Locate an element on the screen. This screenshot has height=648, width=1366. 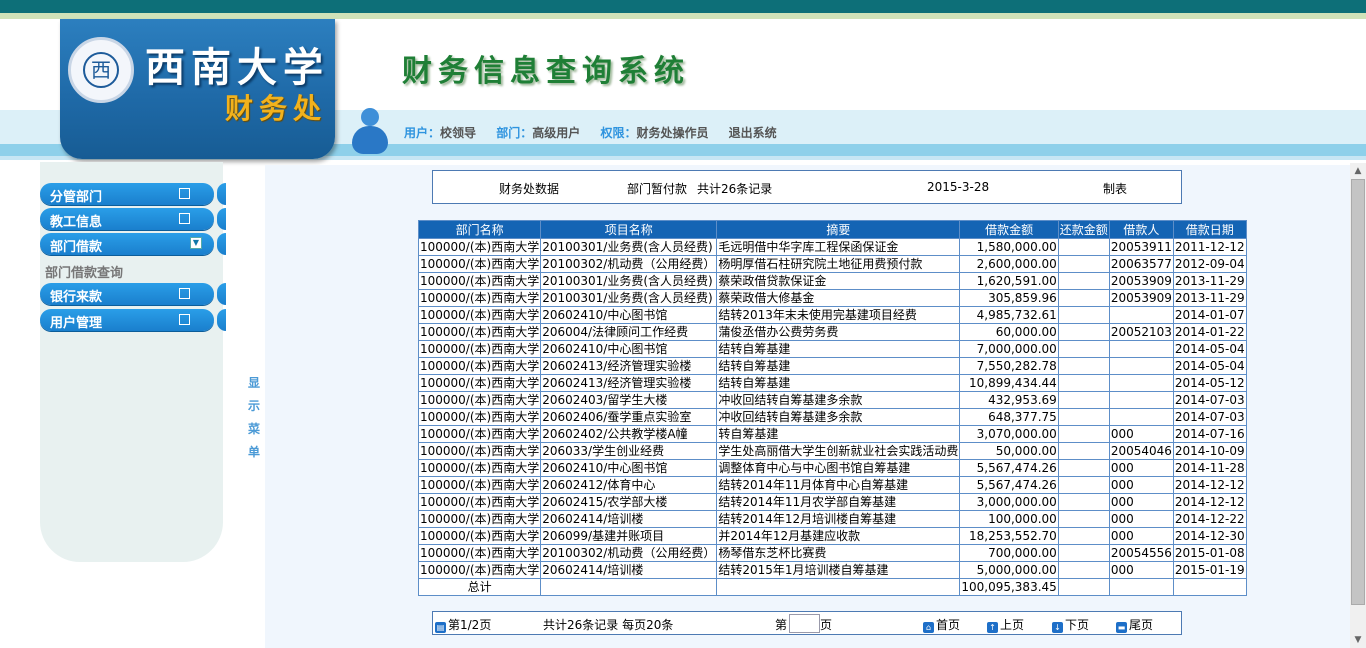
table-cell: 20100302/机动费（公用经费） is located at coordinates (629, 264).